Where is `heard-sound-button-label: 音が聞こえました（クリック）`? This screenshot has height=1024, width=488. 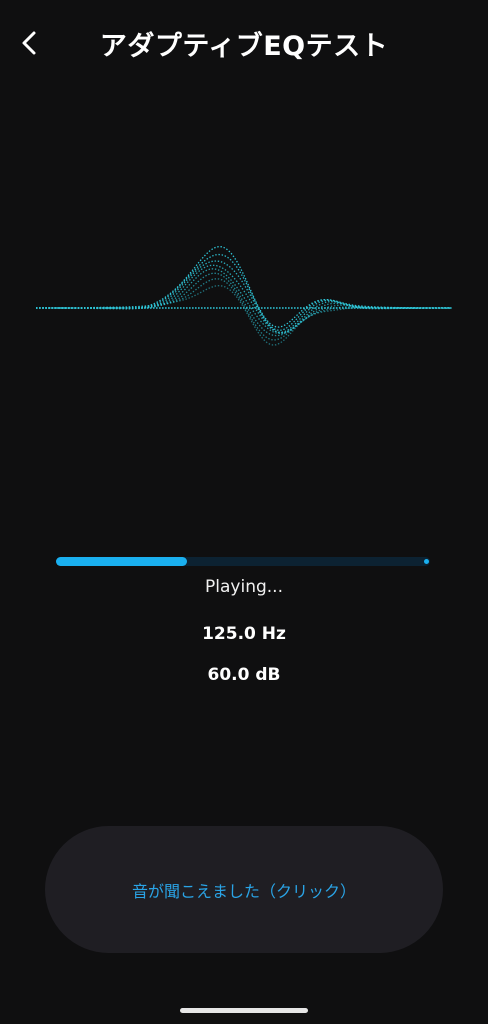 heard-sound-button-label: 音が聞こえました（クリック） is located at coordinates (243, 891).